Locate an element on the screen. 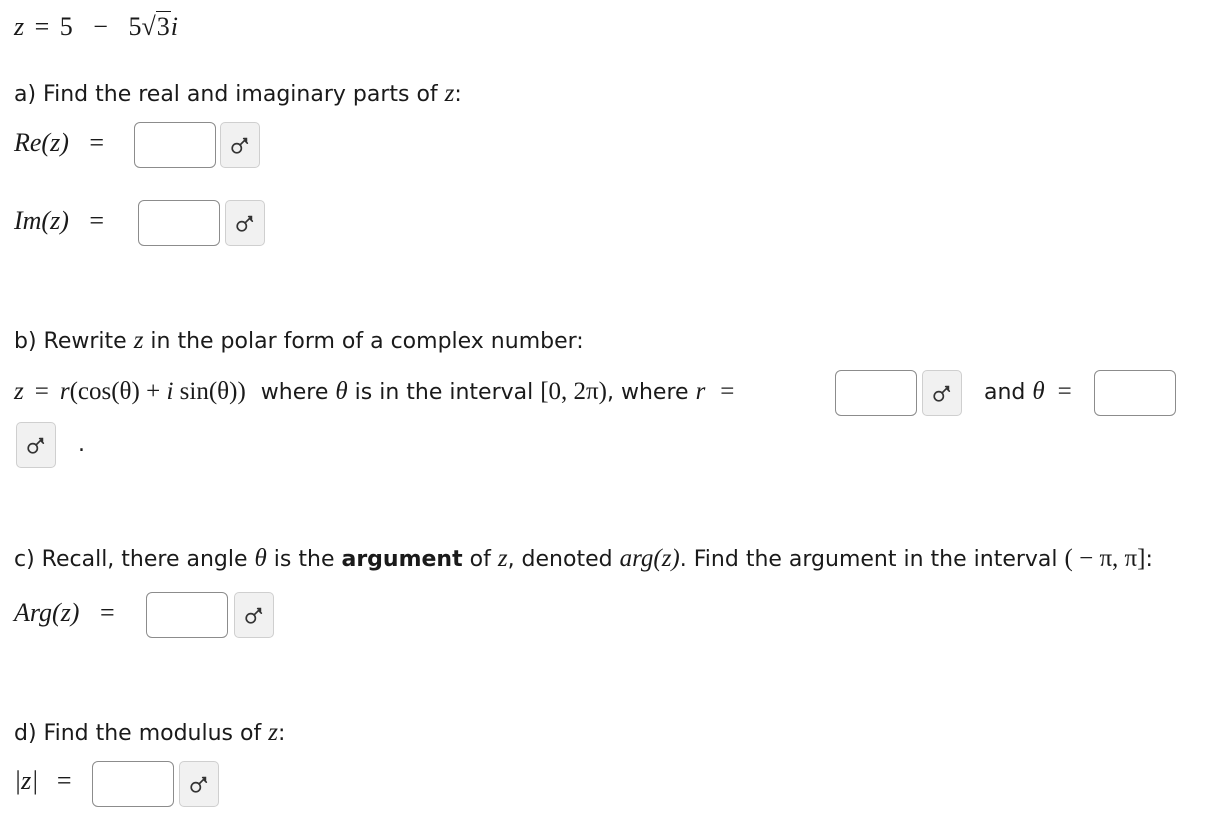 The height and width of the screenshot is (836, 1208). argument-bold: argument is located at coordinates (402, 559).